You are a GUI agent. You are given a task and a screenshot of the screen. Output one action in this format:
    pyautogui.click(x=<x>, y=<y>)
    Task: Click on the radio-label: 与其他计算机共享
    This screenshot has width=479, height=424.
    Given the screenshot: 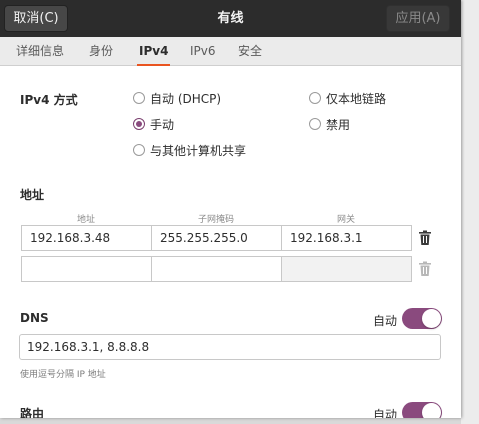 What is the action you would take?
    pyautogui.click(x=198, y=150)
    